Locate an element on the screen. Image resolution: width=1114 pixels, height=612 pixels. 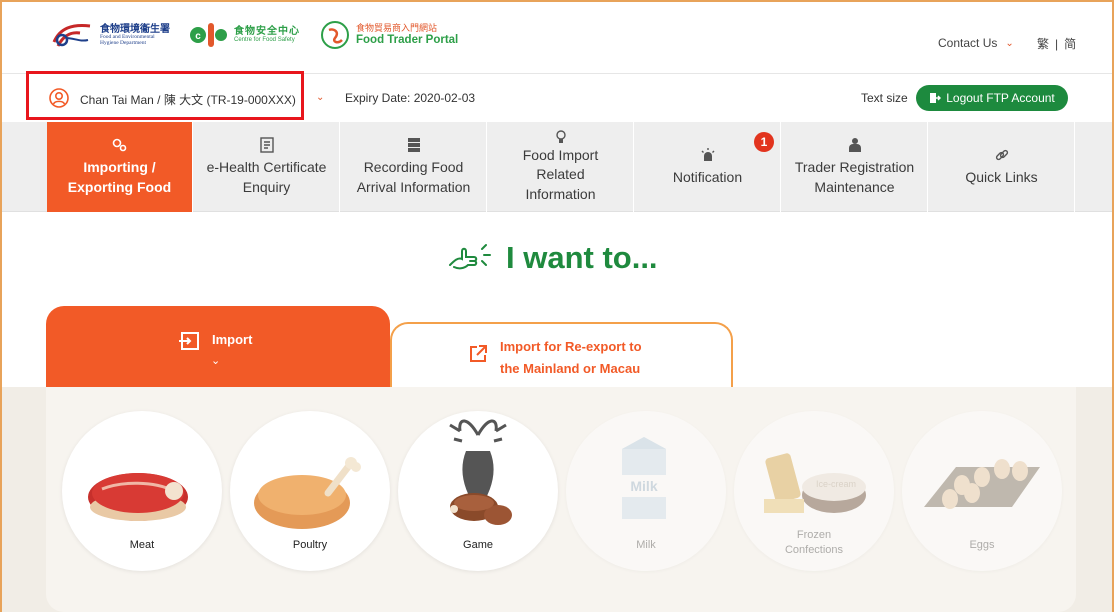
food-item-milk: Milk Milk is located at coordinates (646, 491).